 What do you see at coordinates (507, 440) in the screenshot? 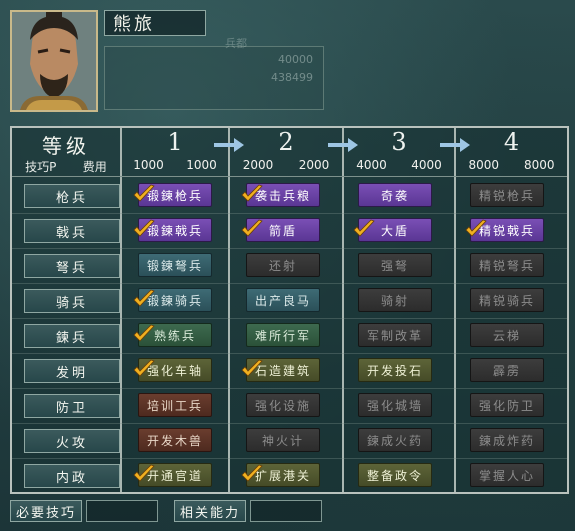
I see `tech-button: 鍊成炸药` at bounding box center [507, 440].